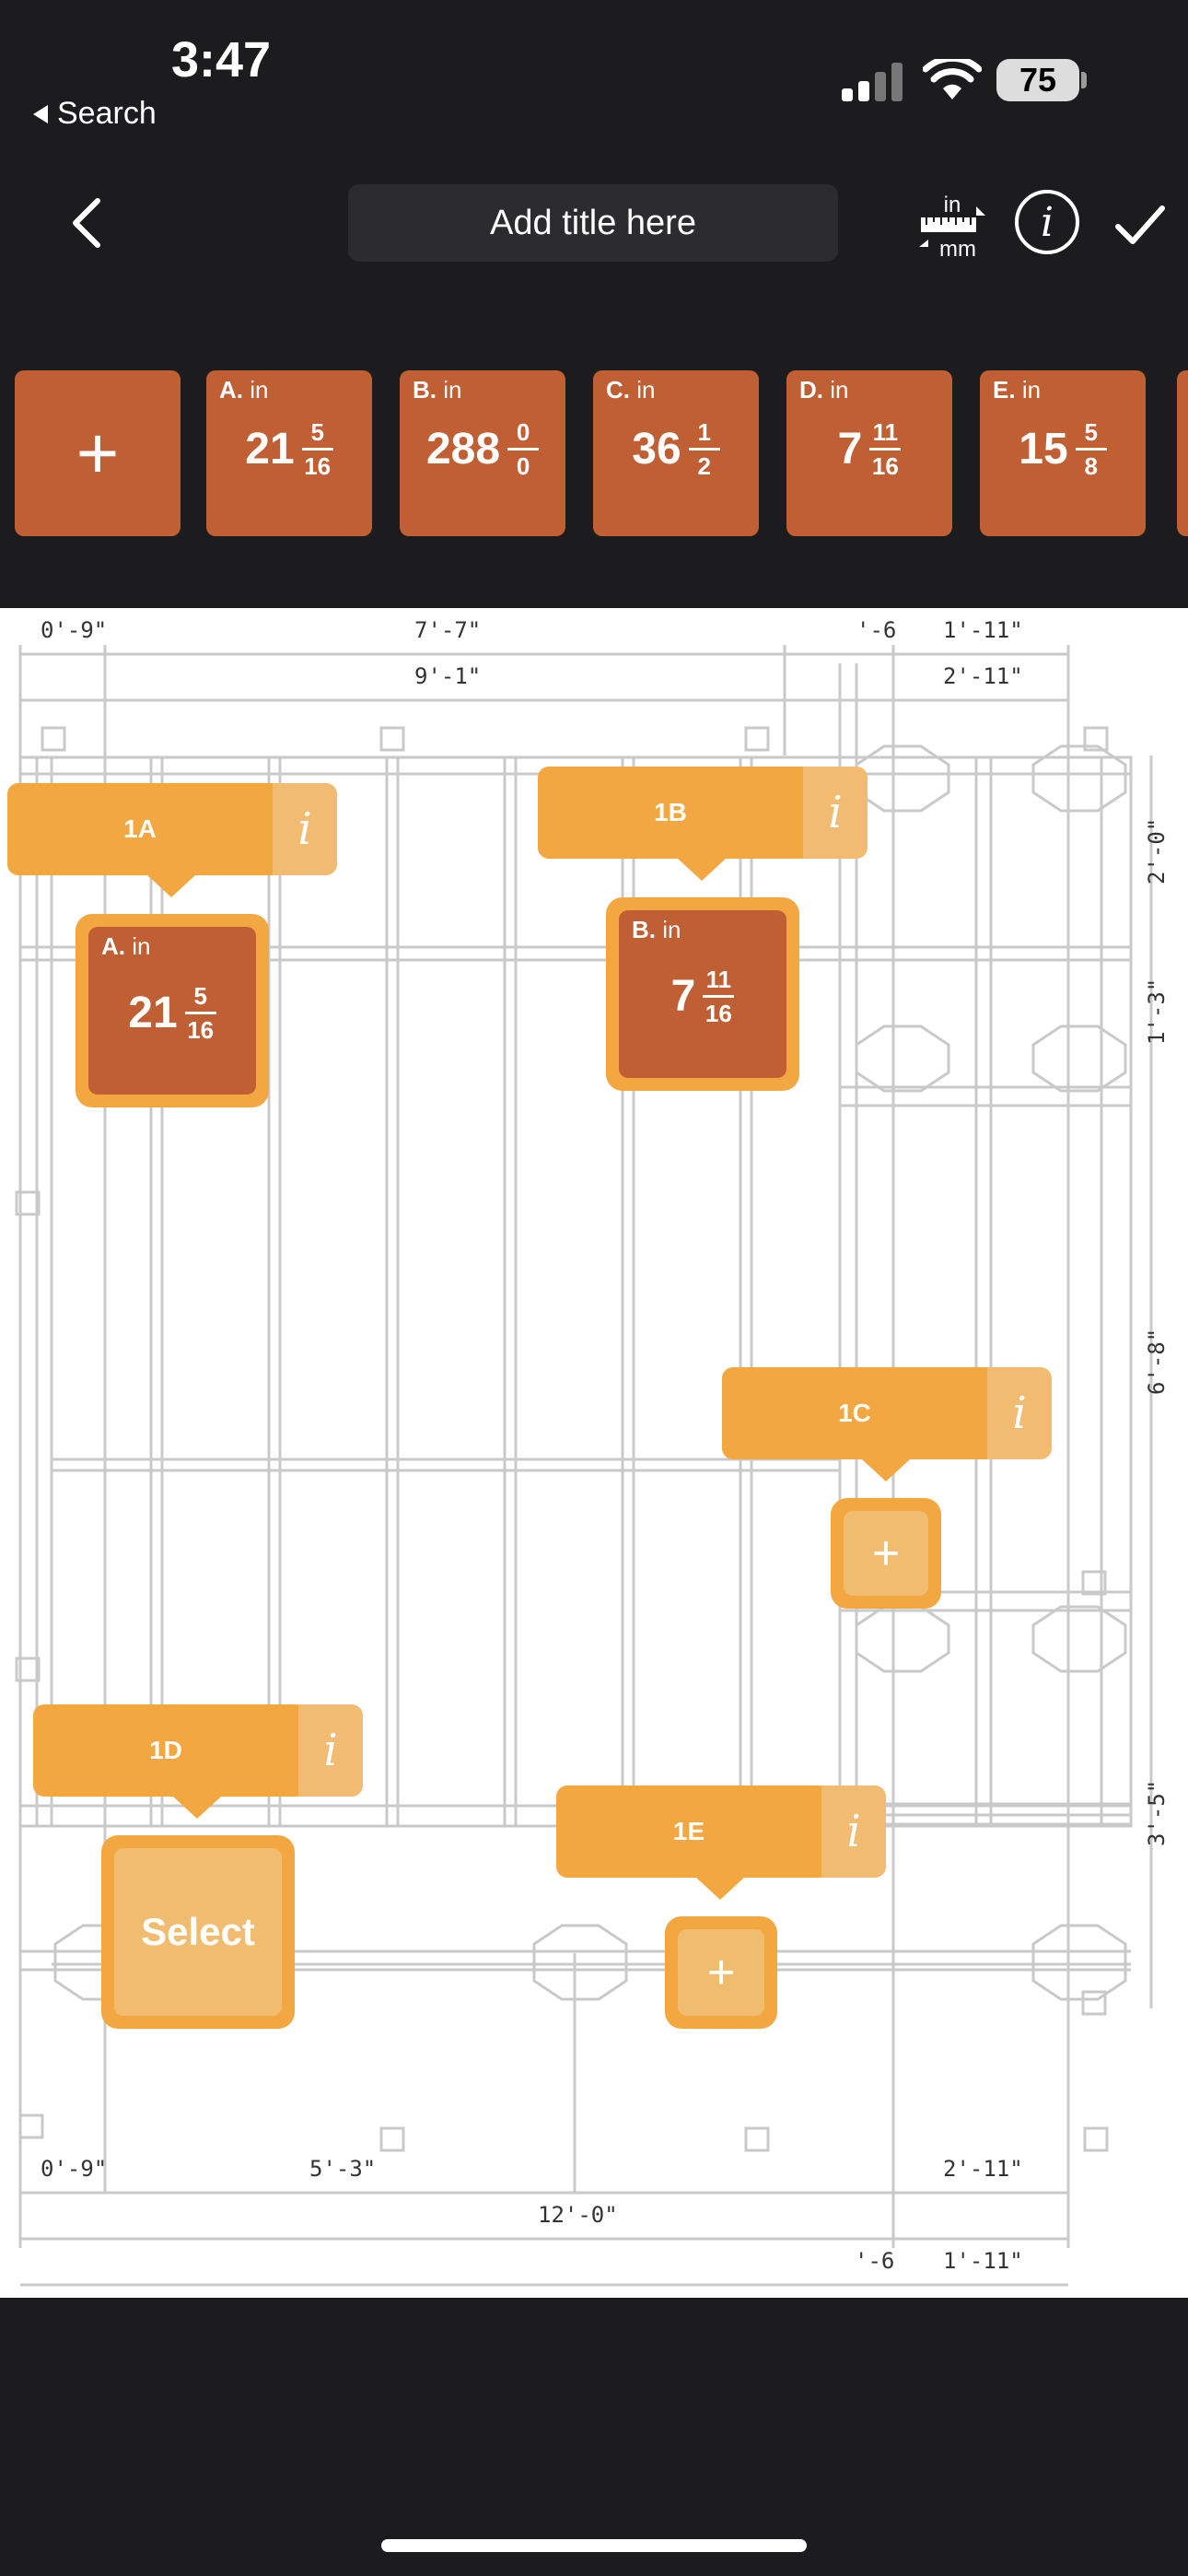 The height and width of the screenshot is (2576, 1188). I want to click on tag-1a-label: 1A, so click(140, 829).